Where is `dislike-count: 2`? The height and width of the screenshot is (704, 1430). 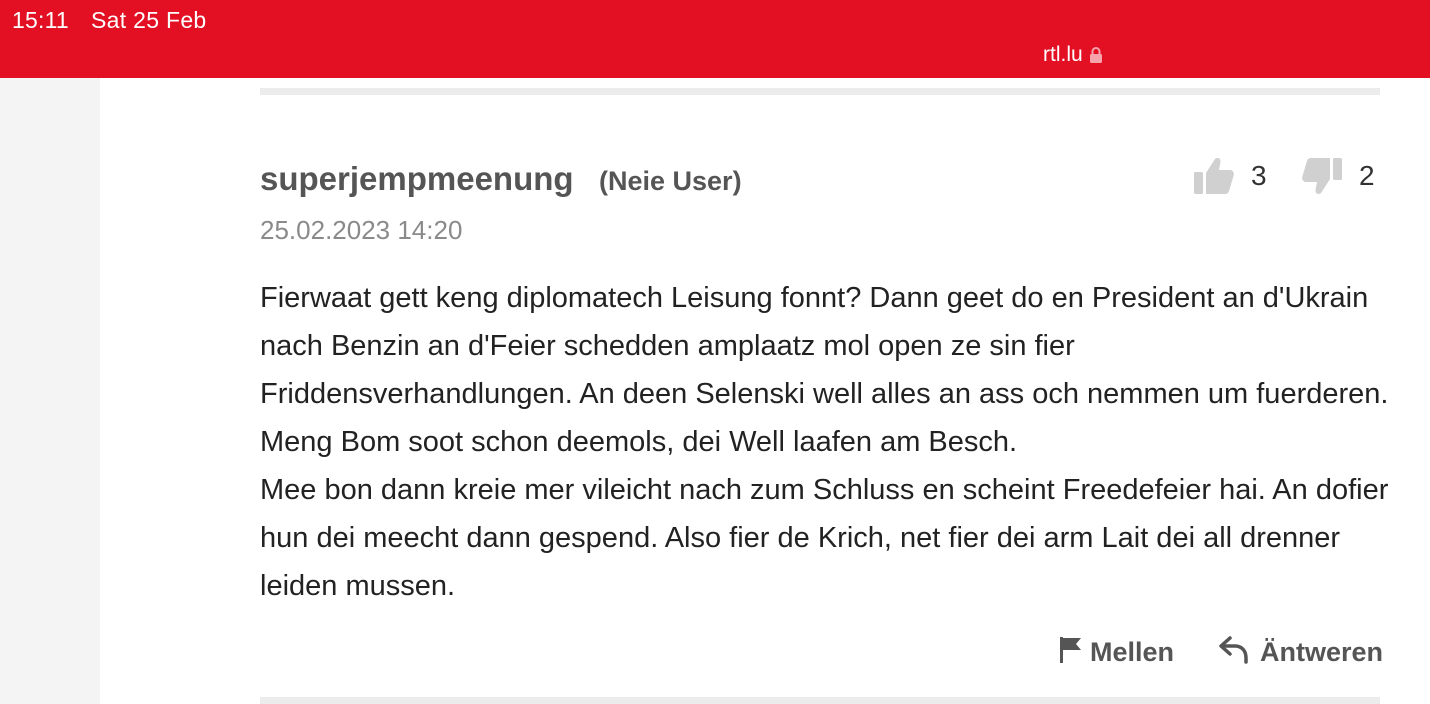
dislike-count: 2 is located at coordinates (1367, 175).